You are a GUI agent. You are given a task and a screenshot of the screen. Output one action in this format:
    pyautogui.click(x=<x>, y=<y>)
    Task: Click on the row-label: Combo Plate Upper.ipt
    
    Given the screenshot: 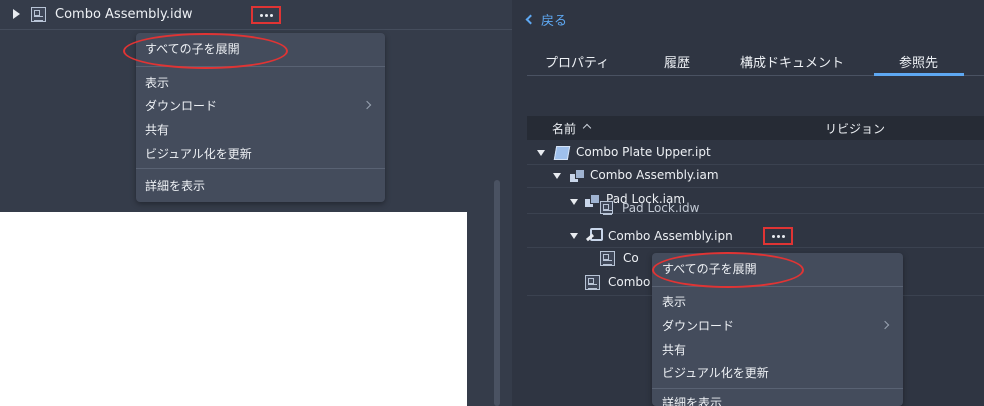 What is the action you would take?
    pyautogui.click(x=643, y=152)
    